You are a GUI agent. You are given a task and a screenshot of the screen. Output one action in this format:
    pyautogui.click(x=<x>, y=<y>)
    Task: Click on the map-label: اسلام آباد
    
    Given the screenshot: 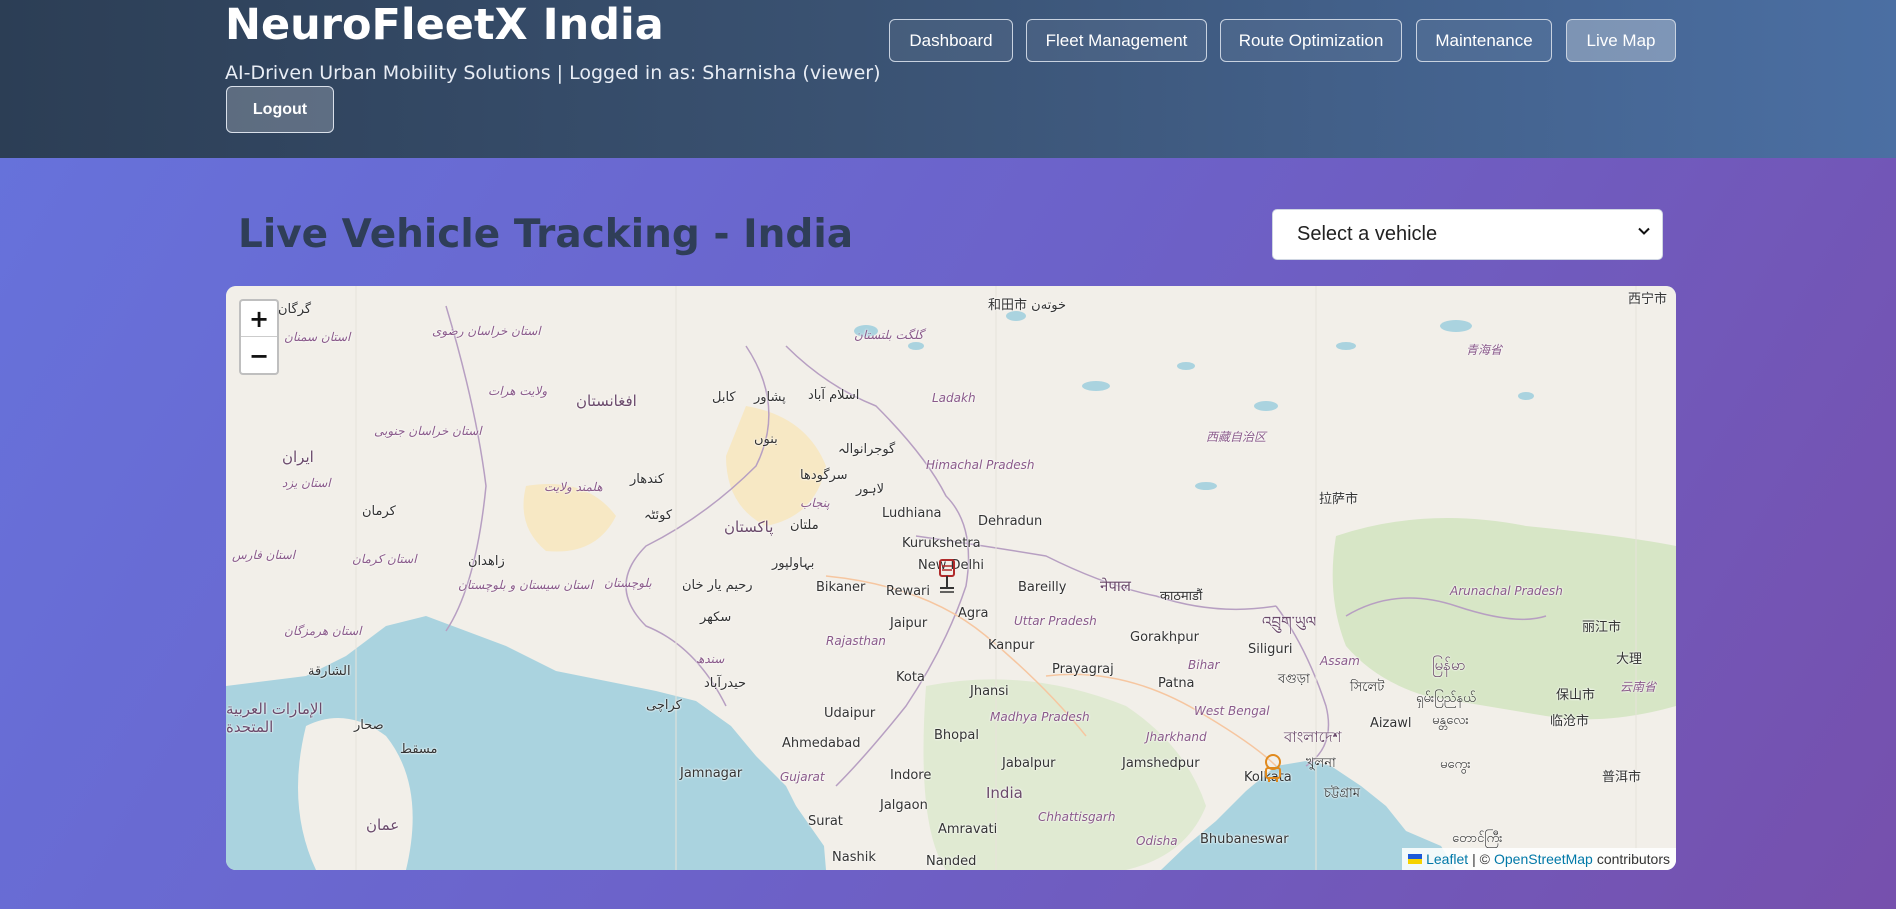 What is the action you would take?
    pyautogui.click(x=834, y=395)
    